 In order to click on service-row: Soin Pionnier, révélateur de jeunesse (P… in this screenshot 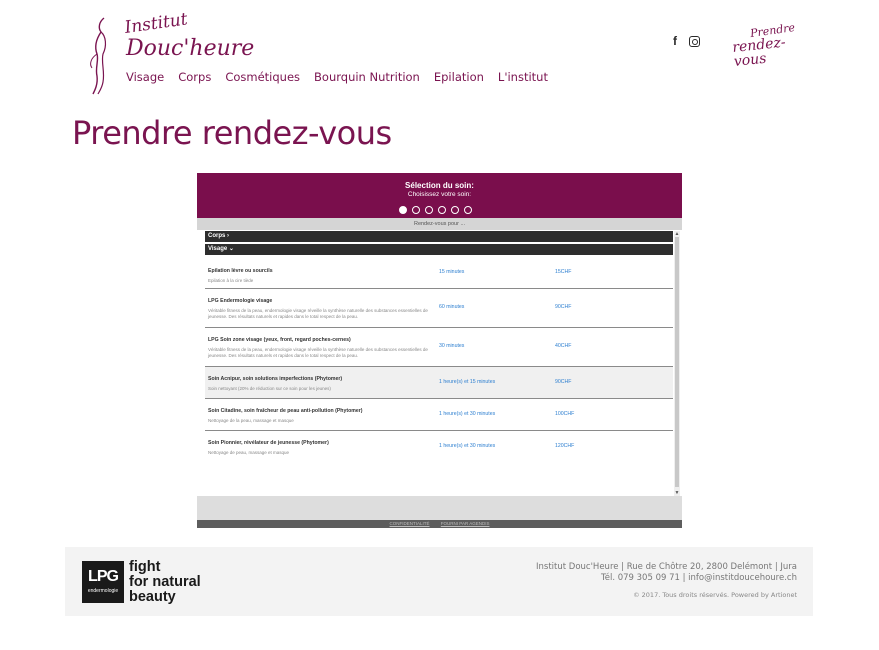, I will do `click(439, 447)`.